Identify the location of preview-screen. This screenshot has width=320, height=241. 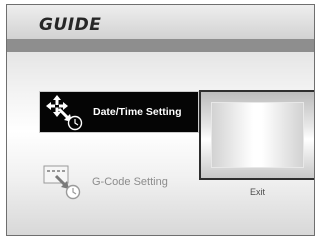
(257, 135).